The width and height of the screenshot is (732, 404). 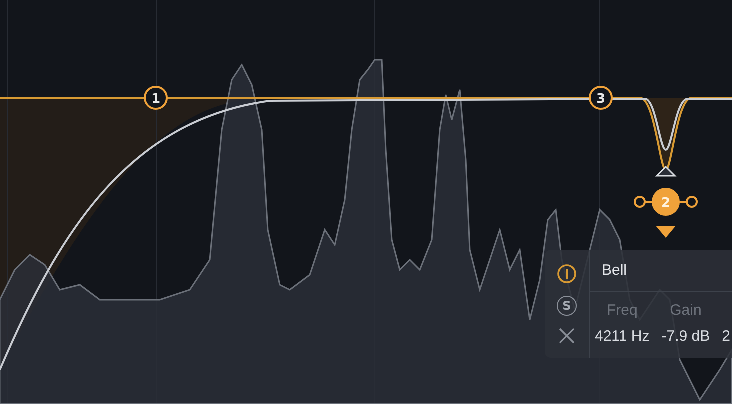 What do you see at coordinates (567, 306) in the screenshot?
I see `solo-button: S` at bounding box center [567, 306].